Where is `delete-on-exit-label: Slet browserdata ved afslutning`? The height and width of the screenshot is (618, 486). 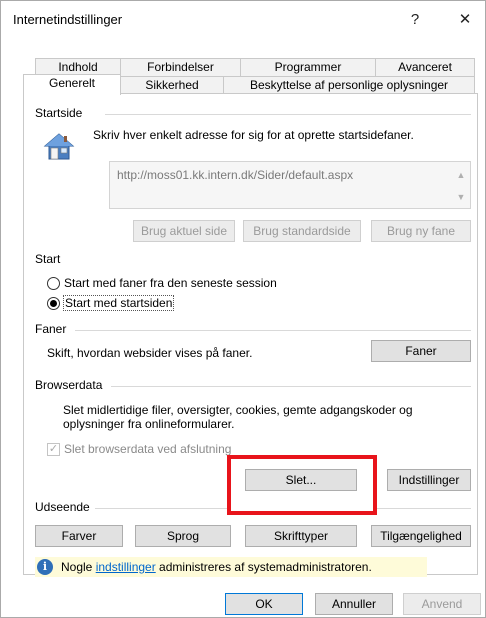 delete-on-exit-label: Slet browserdata ved afslutning is located at coordinates (148, 449).